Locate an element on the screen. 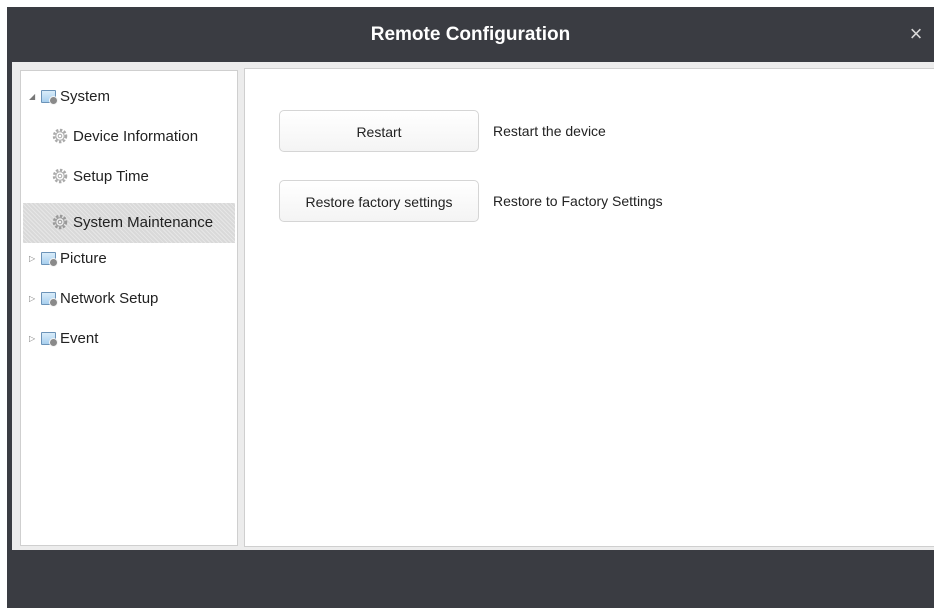 The image size is (934, 608). tree-item-setup-time: Setup Time is located at coordinates (100, 177).